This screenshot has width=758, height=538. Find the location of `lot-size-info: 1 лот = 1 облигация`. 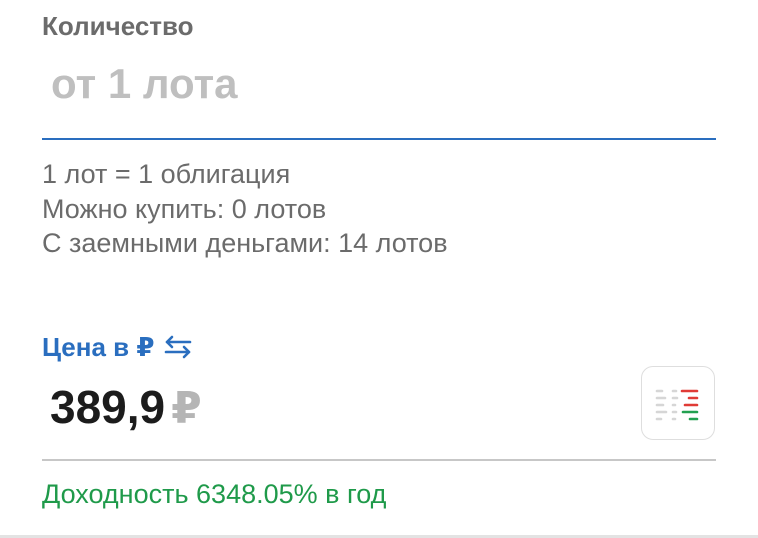

lot-size-info: 1 лот = 1 облигация is located at coordinates (166, 174).